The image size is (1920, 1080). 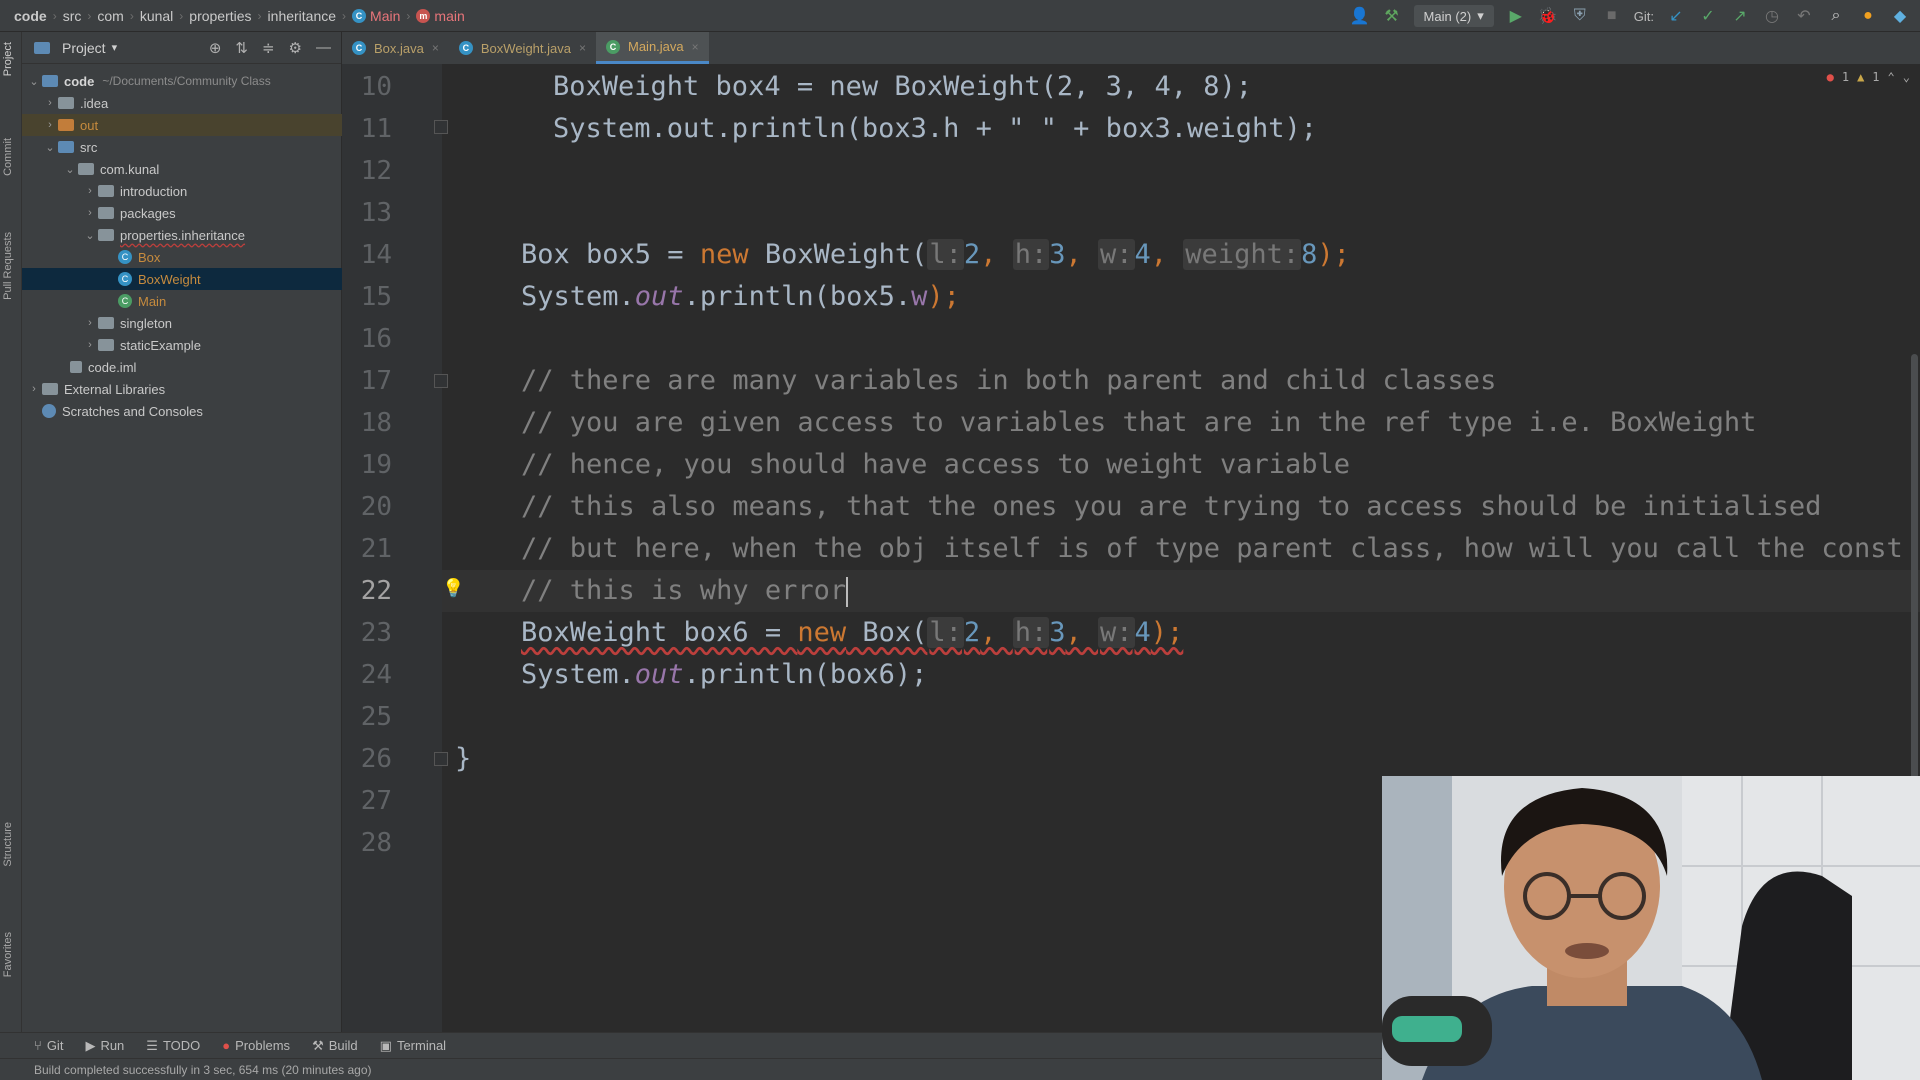 I want to click on breadcrumb-com: com, so click(x=110, y=16).